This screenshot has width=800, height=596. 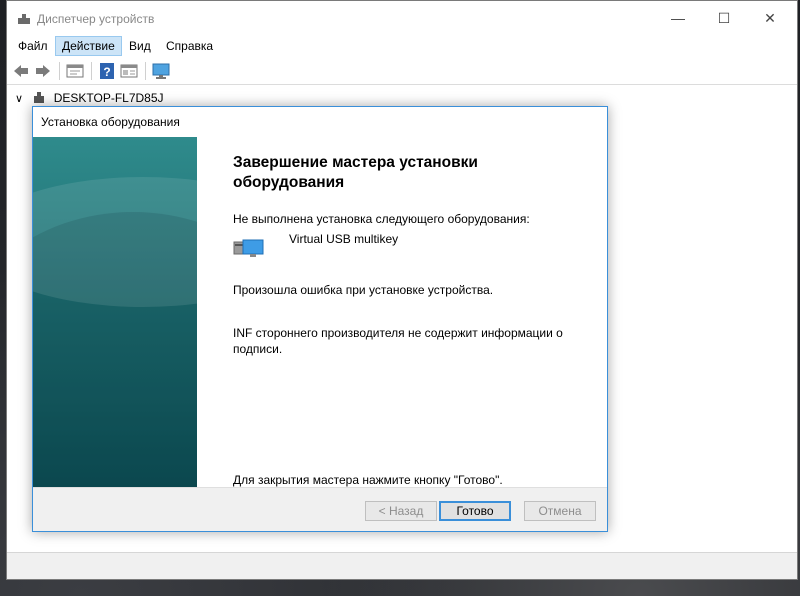 What do you see at coordinates (129, 71) in the screenshot?
I see `details-icon` at bounding box center [129, 71].